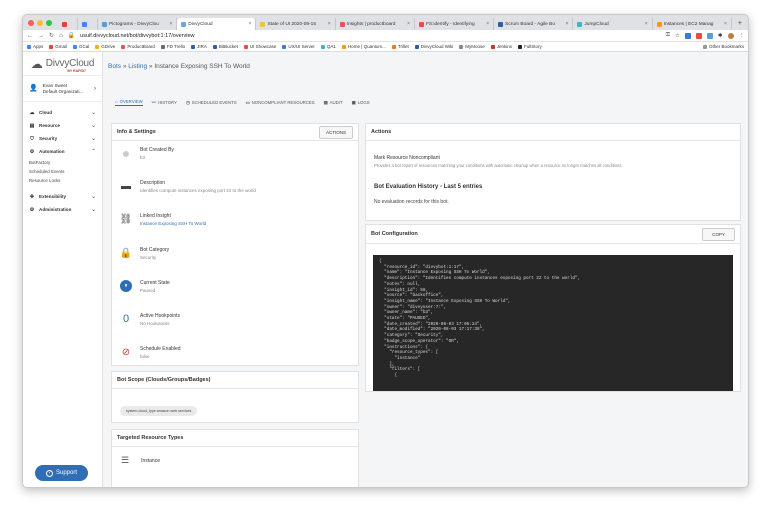  Describe the element at coordinates (126, 286) in the screenshot. I see `pause-icon: ⏸` at that location.